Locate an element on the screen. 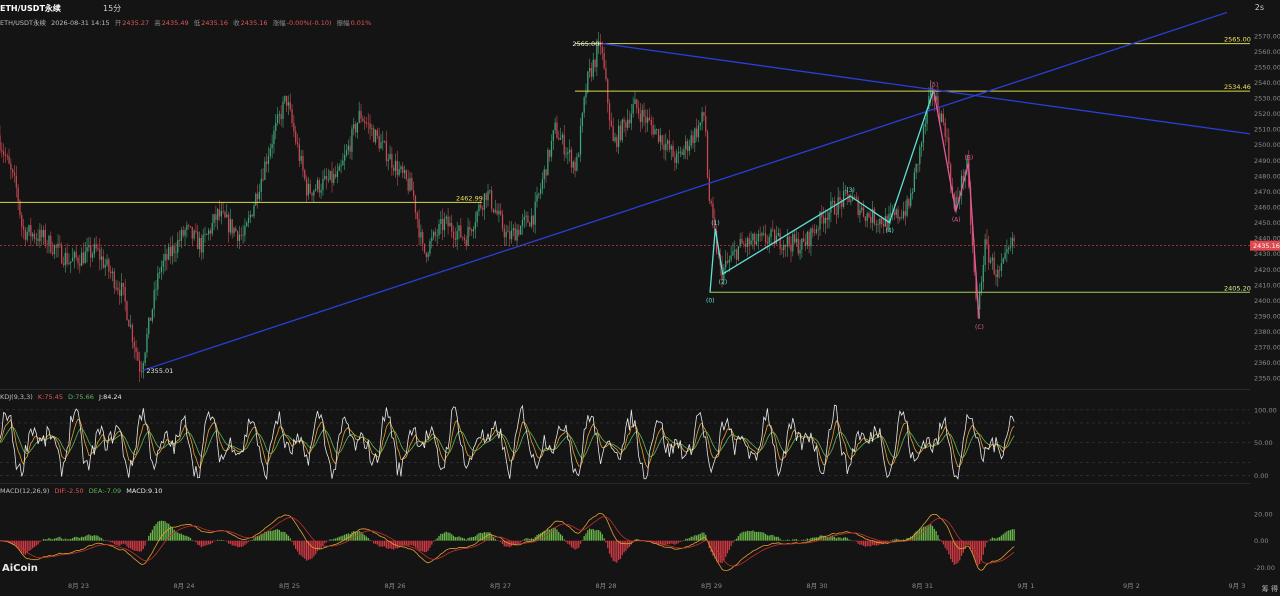  price-tick-label: 2540.00 is located at coordinates (1267, 83).